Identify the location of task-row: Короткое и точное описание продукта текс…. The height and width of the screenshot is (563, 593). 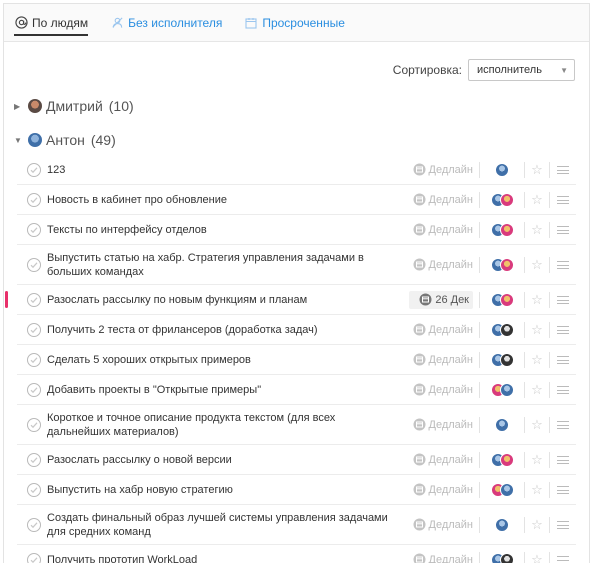
(296, 425).